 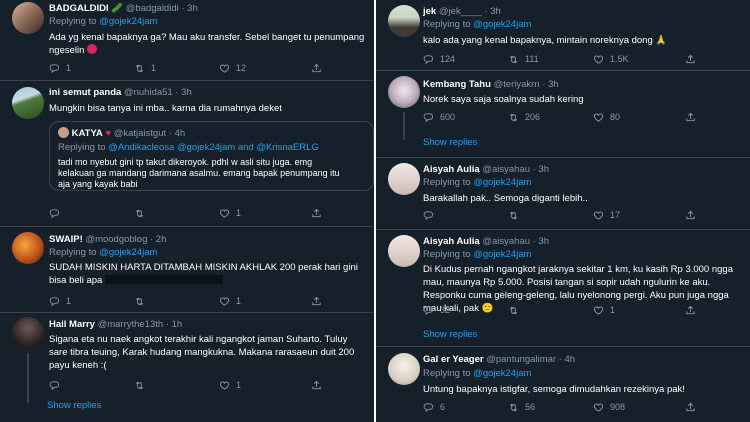 What do you see at coordinates (521, 359) in the screenshot?
I see `username: @pantungalimar` at bounding box center [521, 359].